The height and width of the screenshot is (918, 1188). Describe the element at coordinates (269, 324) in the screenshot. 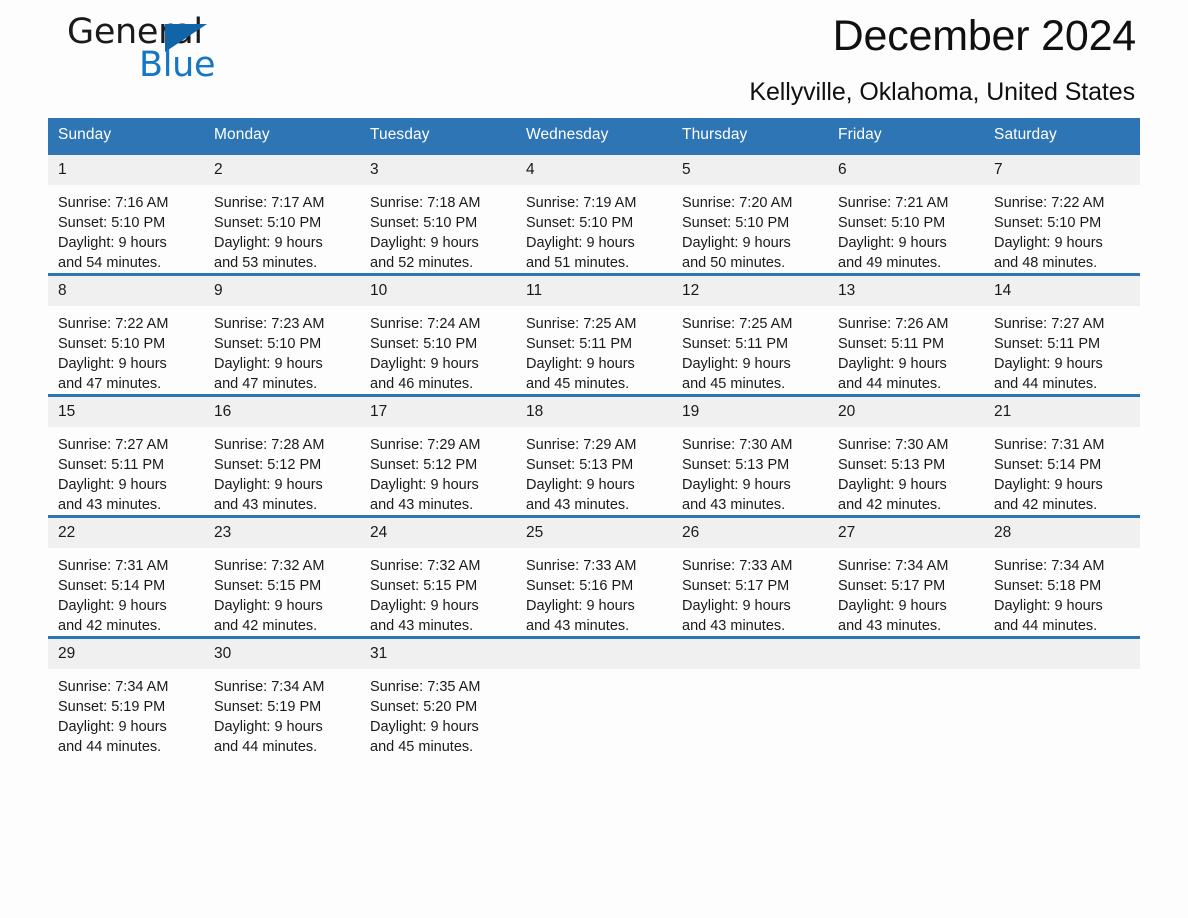

I see `sunrise-text: Sunrise: 7:23 AM` at that location.